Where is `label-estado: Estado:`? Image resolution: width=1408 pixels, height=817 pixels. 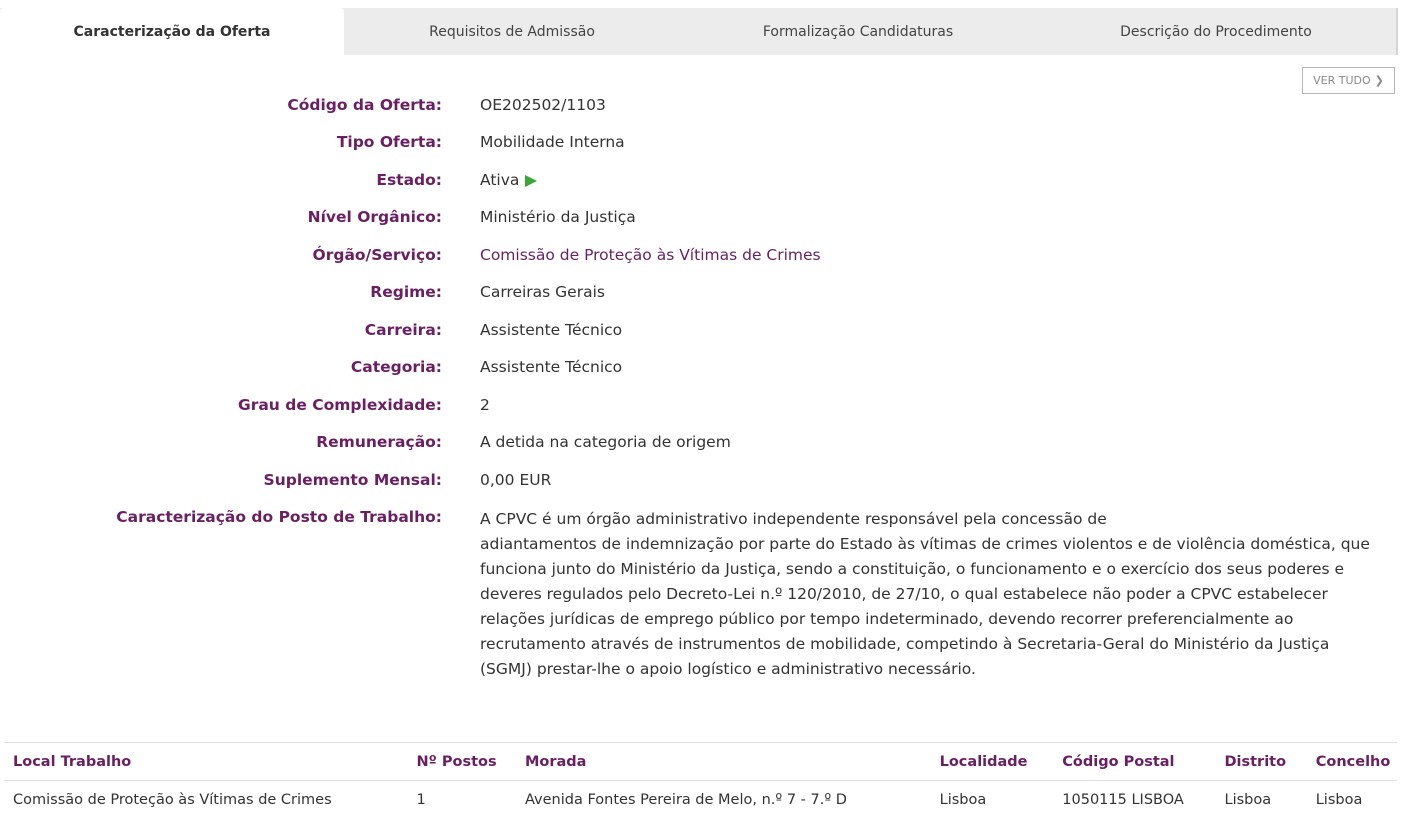
label-estado: Estado: is located at coordinates (409, 180).